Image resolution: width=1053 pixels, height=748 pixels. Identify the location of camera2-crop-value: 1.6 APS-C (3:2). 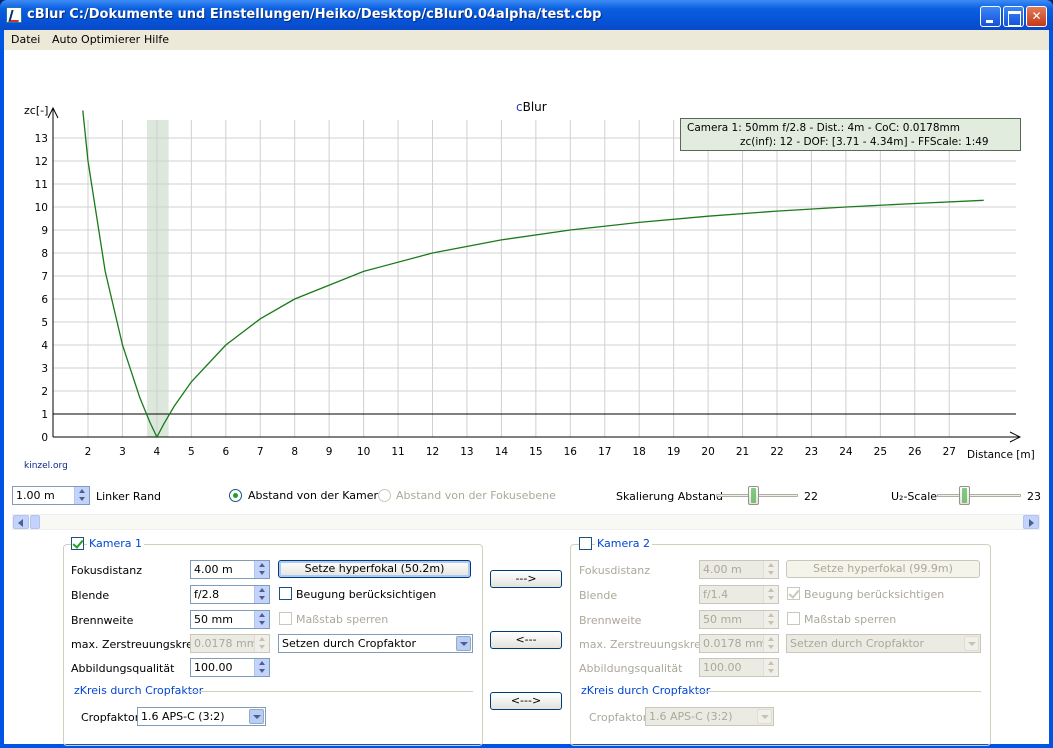
(691, 716).